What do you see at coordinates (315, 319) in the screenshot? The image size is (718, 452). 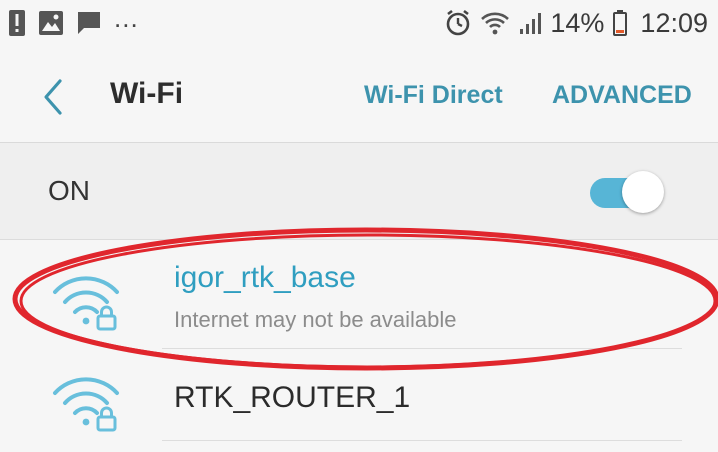 I see `network-status: Internet may not be available` at bounding box center [315, 319].